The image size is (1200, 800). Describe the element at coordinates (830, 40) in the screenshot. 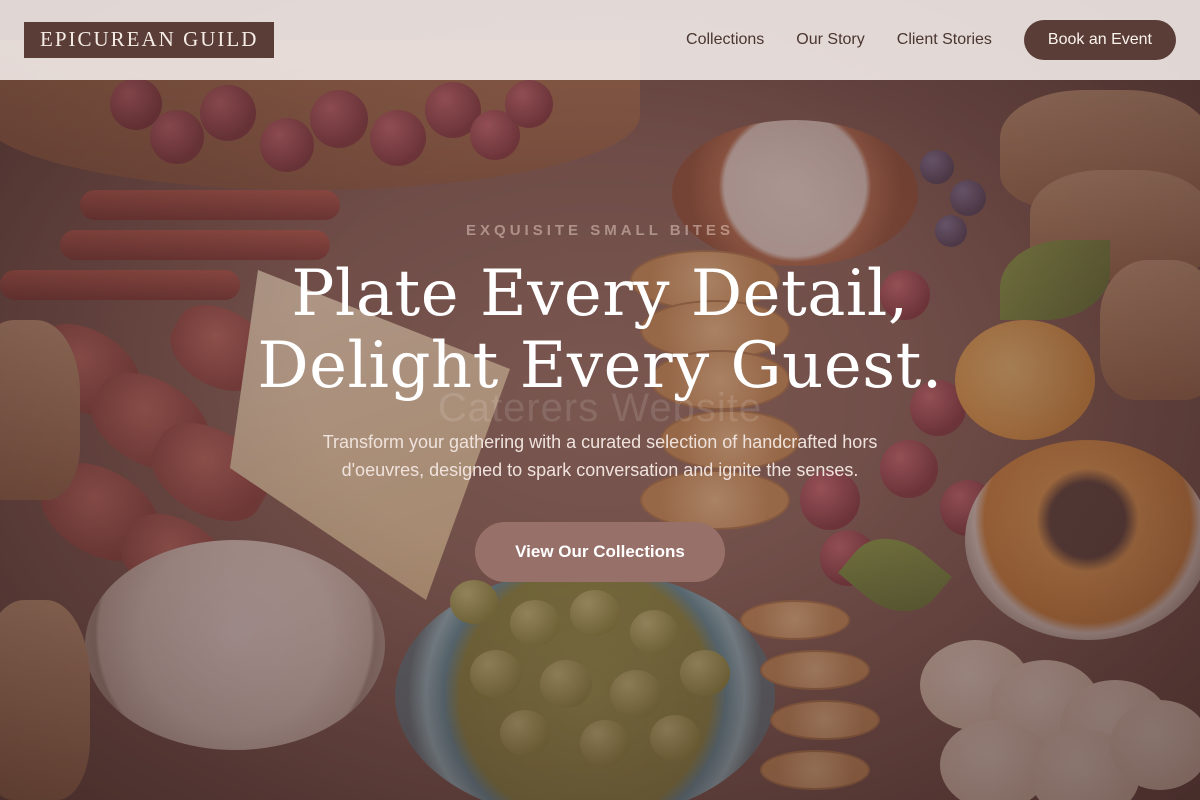

I see `nav-link-our-story: Our Story` at that location.